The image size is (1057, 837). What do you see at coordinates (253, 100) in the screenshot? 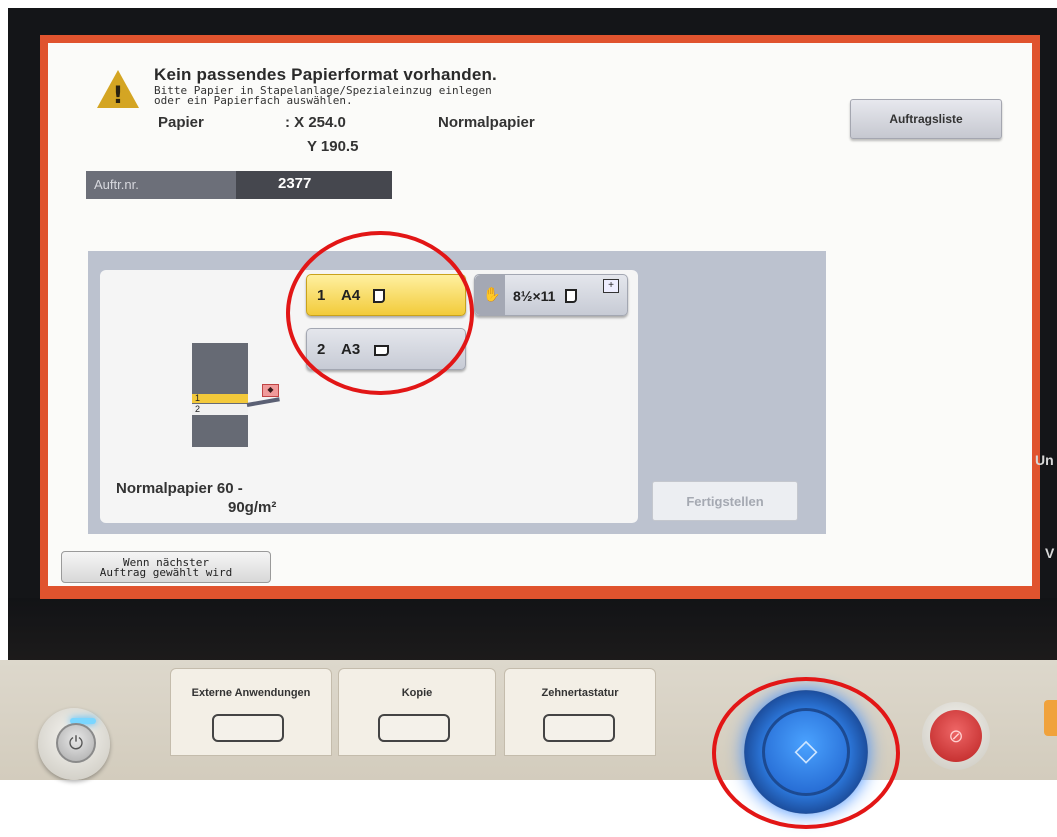
I see `error-line-2: oder ein Papierfach auswählen.` at bounding box center [253, 100].